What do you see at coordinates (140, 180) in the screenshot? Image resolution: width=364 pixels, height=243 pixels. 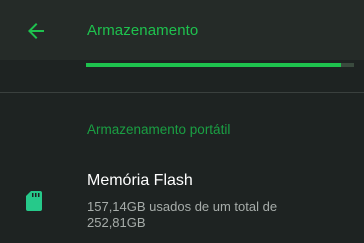 I see `storage-item-title: Memória Flash` at bounding box center [140, 180].